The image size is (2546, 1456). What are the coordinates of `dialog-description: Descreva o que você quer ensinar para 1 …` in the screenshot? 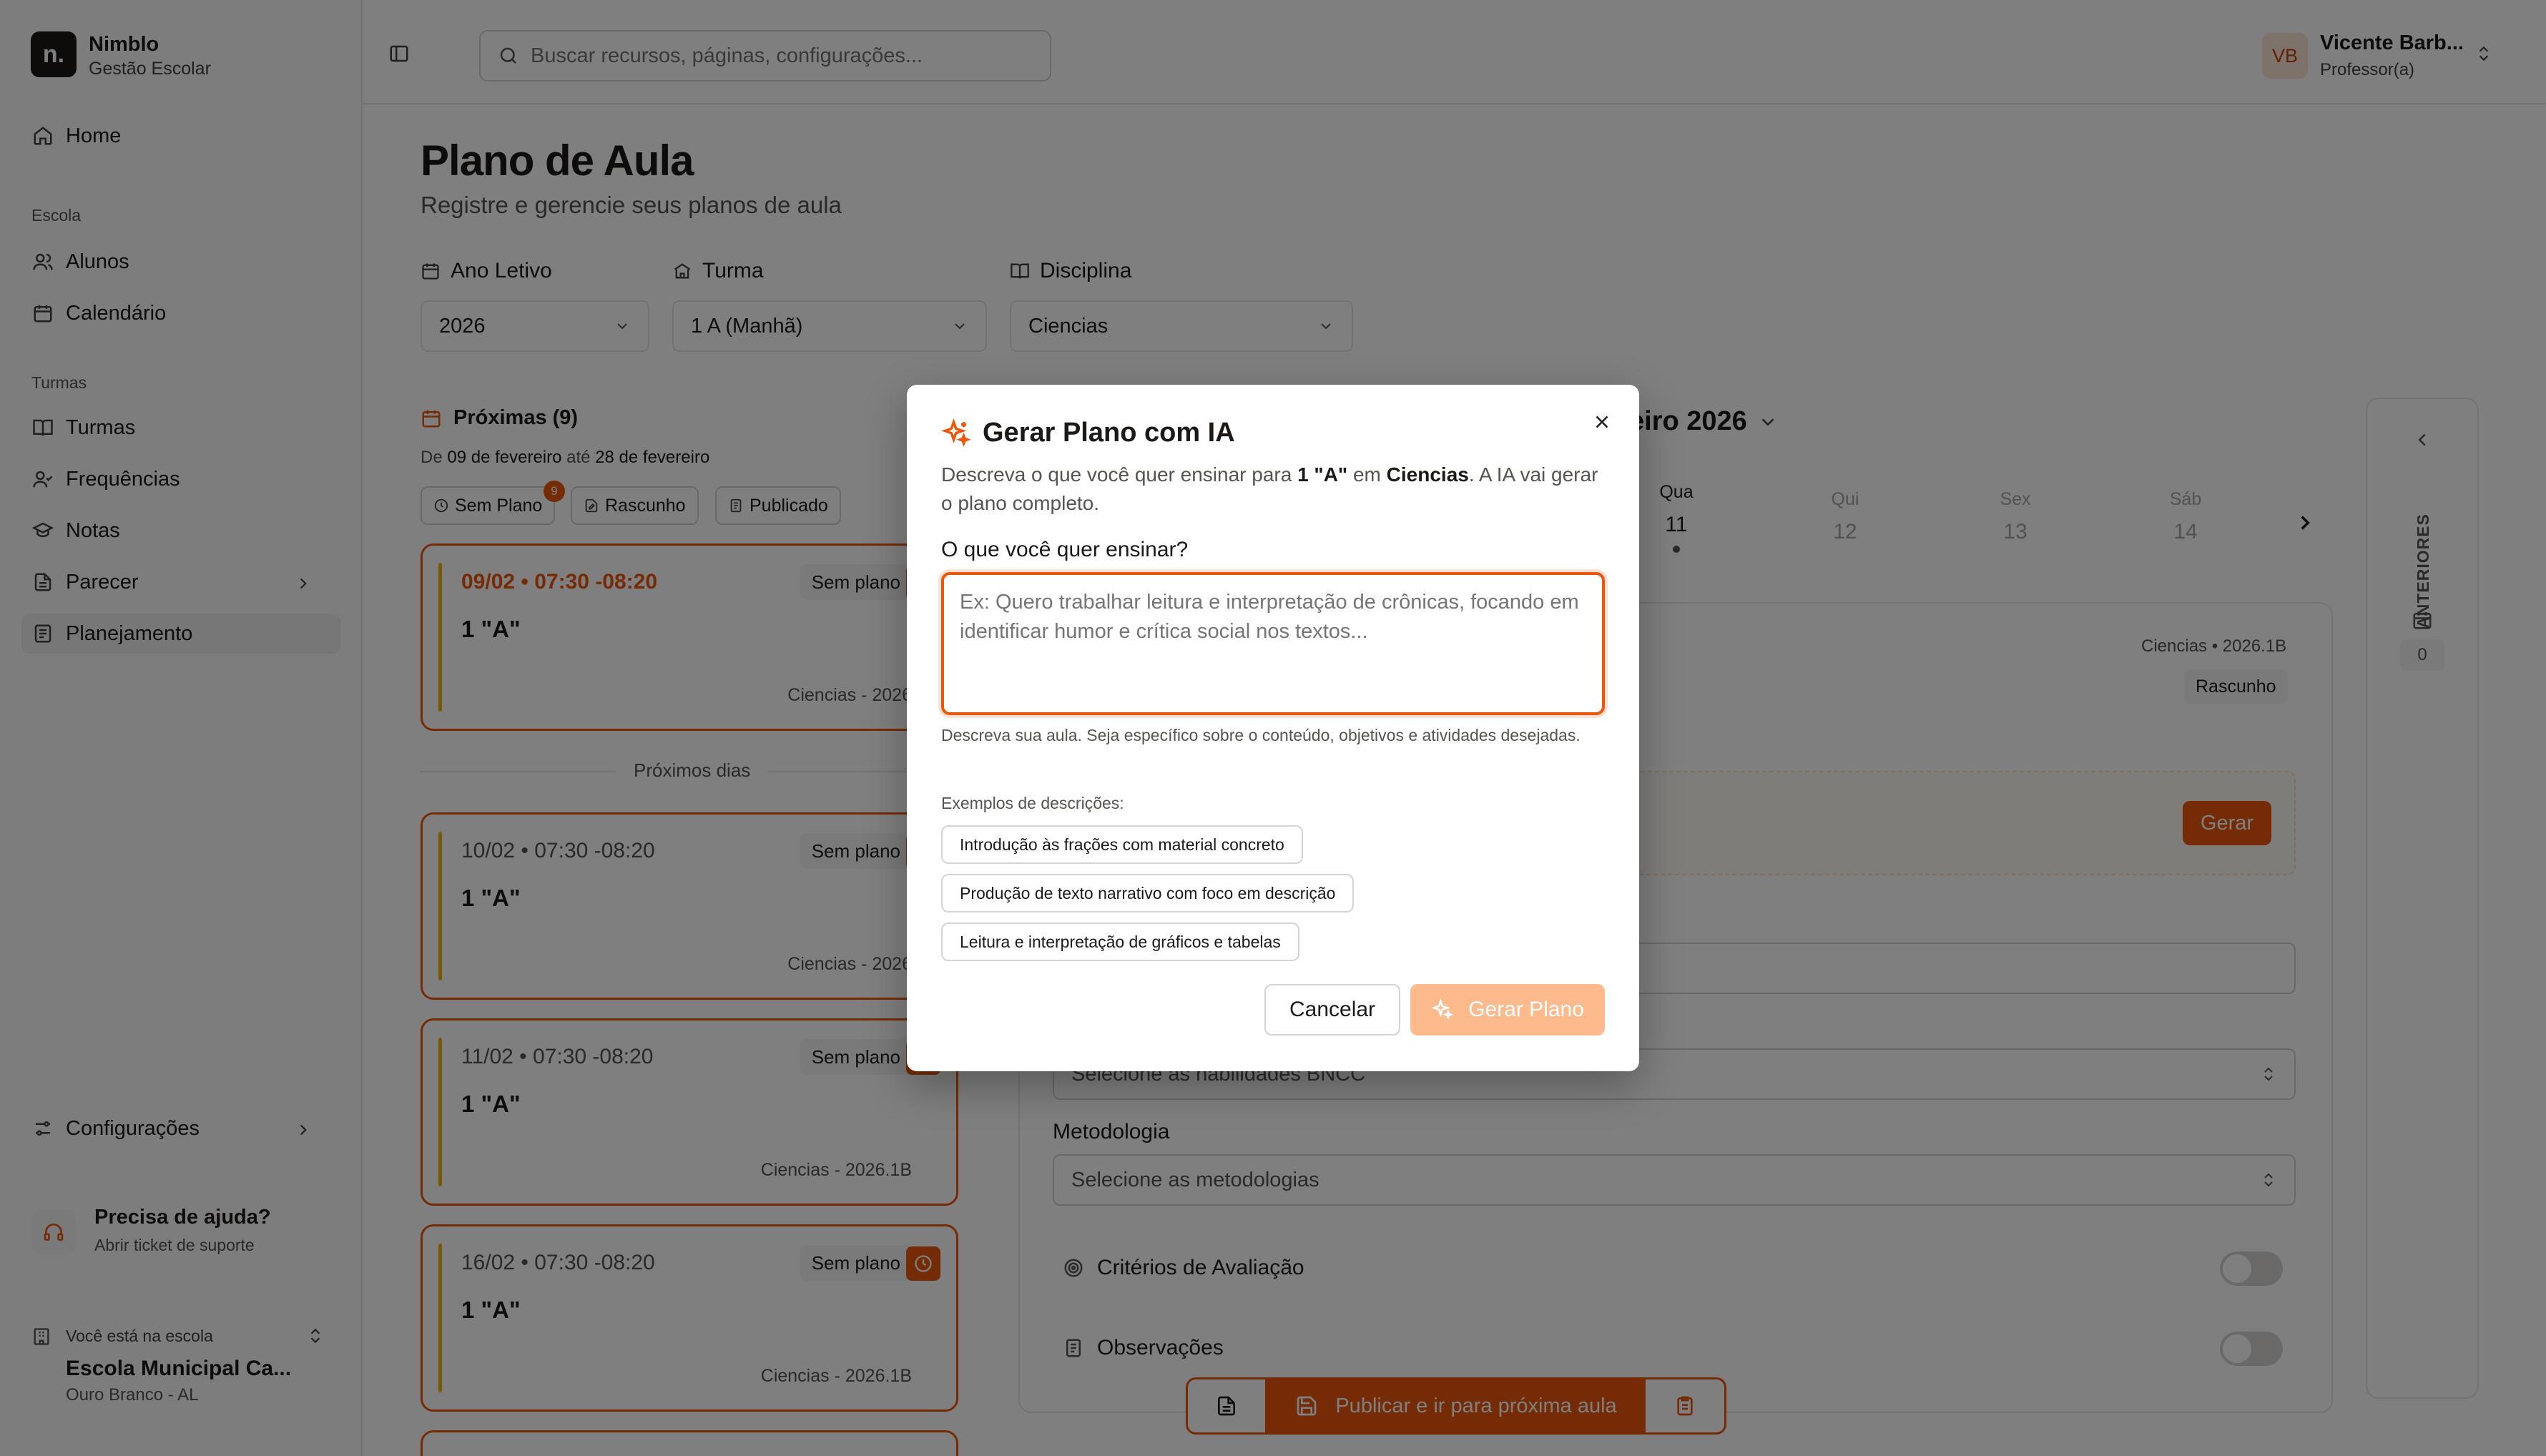 It's located at (1273, 489).